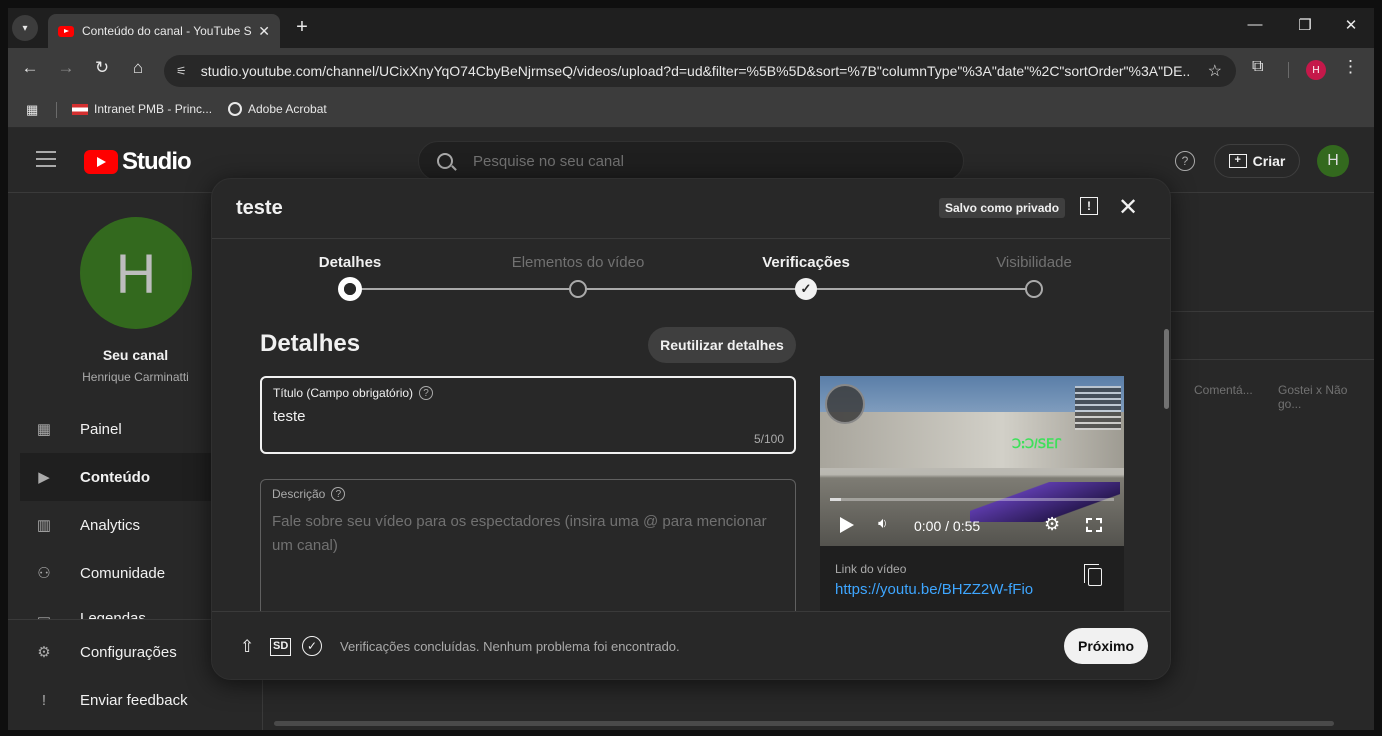 This screenshot has height=736, width=1382. What do you see at coordinates (691, 161) in the screenshot?
I see `channel-search-input: Pesquise no seu canal` at bounding box center [691, 161].